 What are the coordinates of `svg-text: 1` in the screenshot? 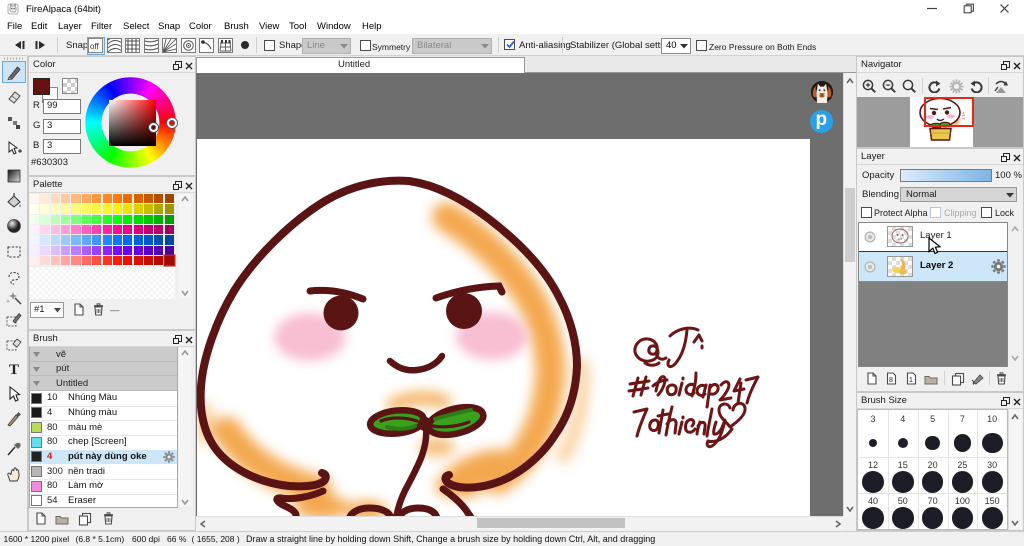 It's located at (911, 380).